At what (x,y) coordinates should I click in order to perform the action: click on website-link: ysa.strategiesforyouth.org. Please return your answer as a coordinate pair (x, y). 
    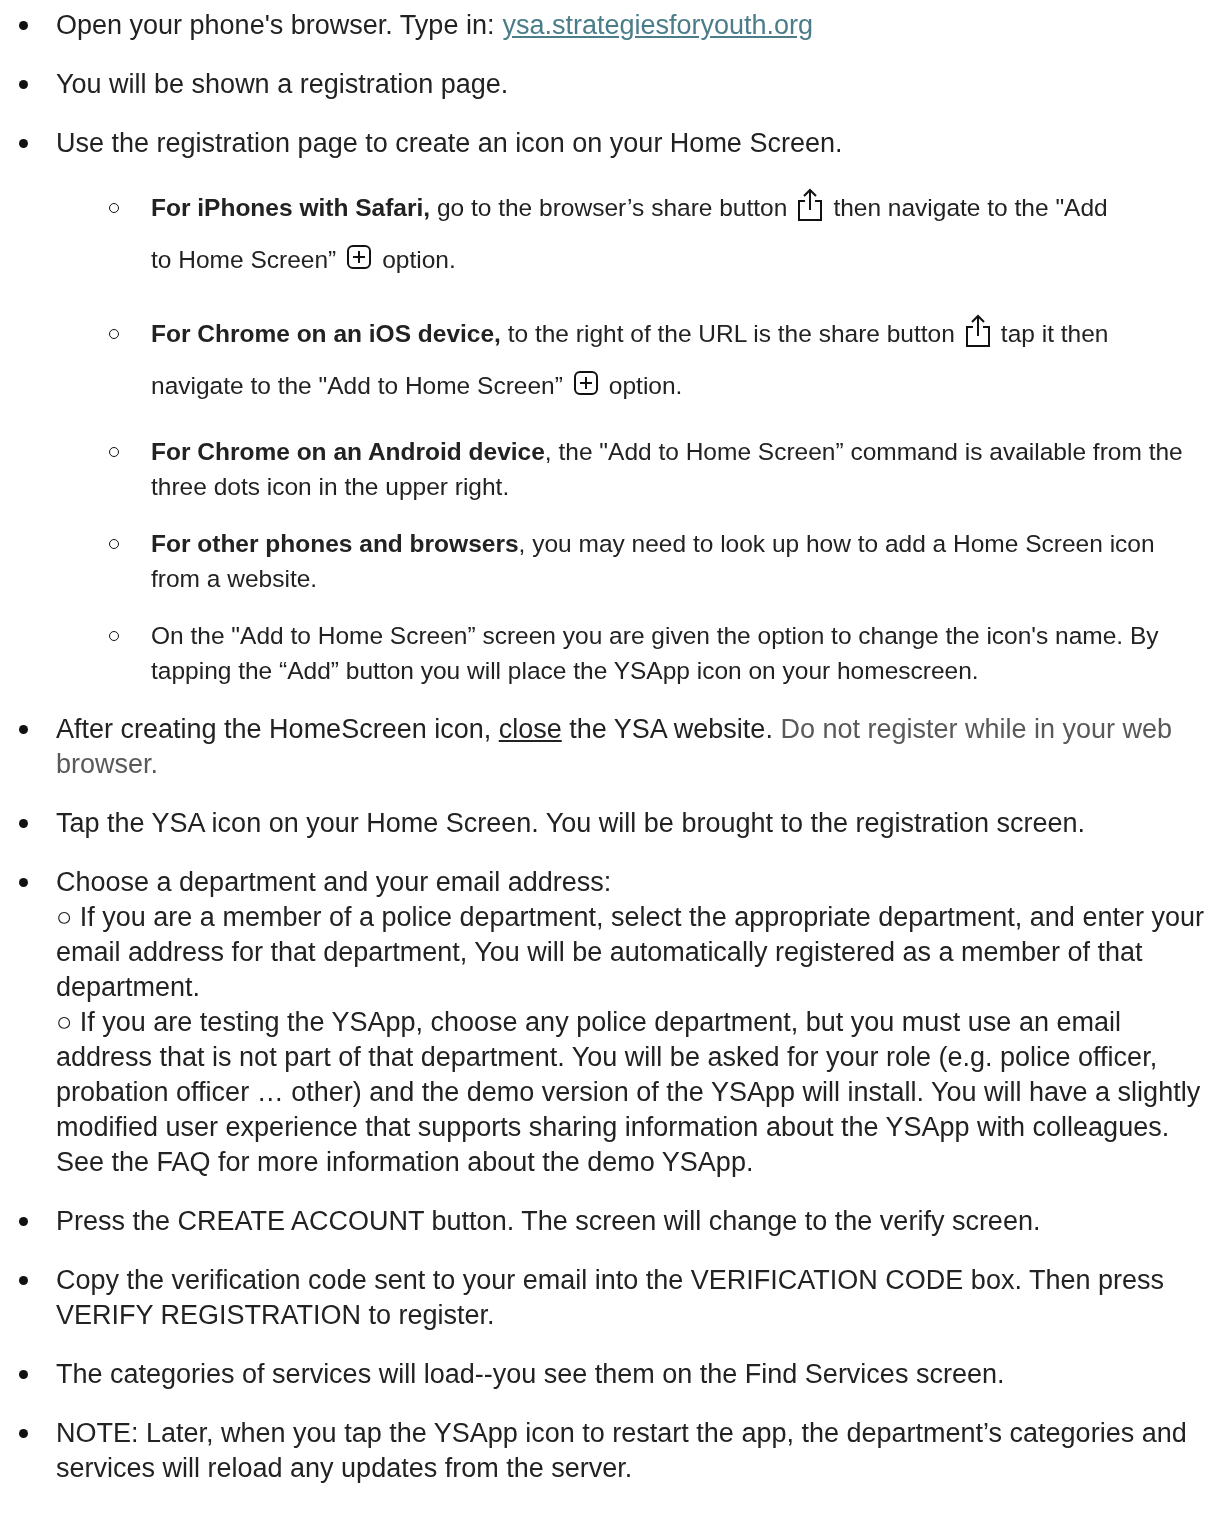
    Looking at the image, I should click on (658, 25).